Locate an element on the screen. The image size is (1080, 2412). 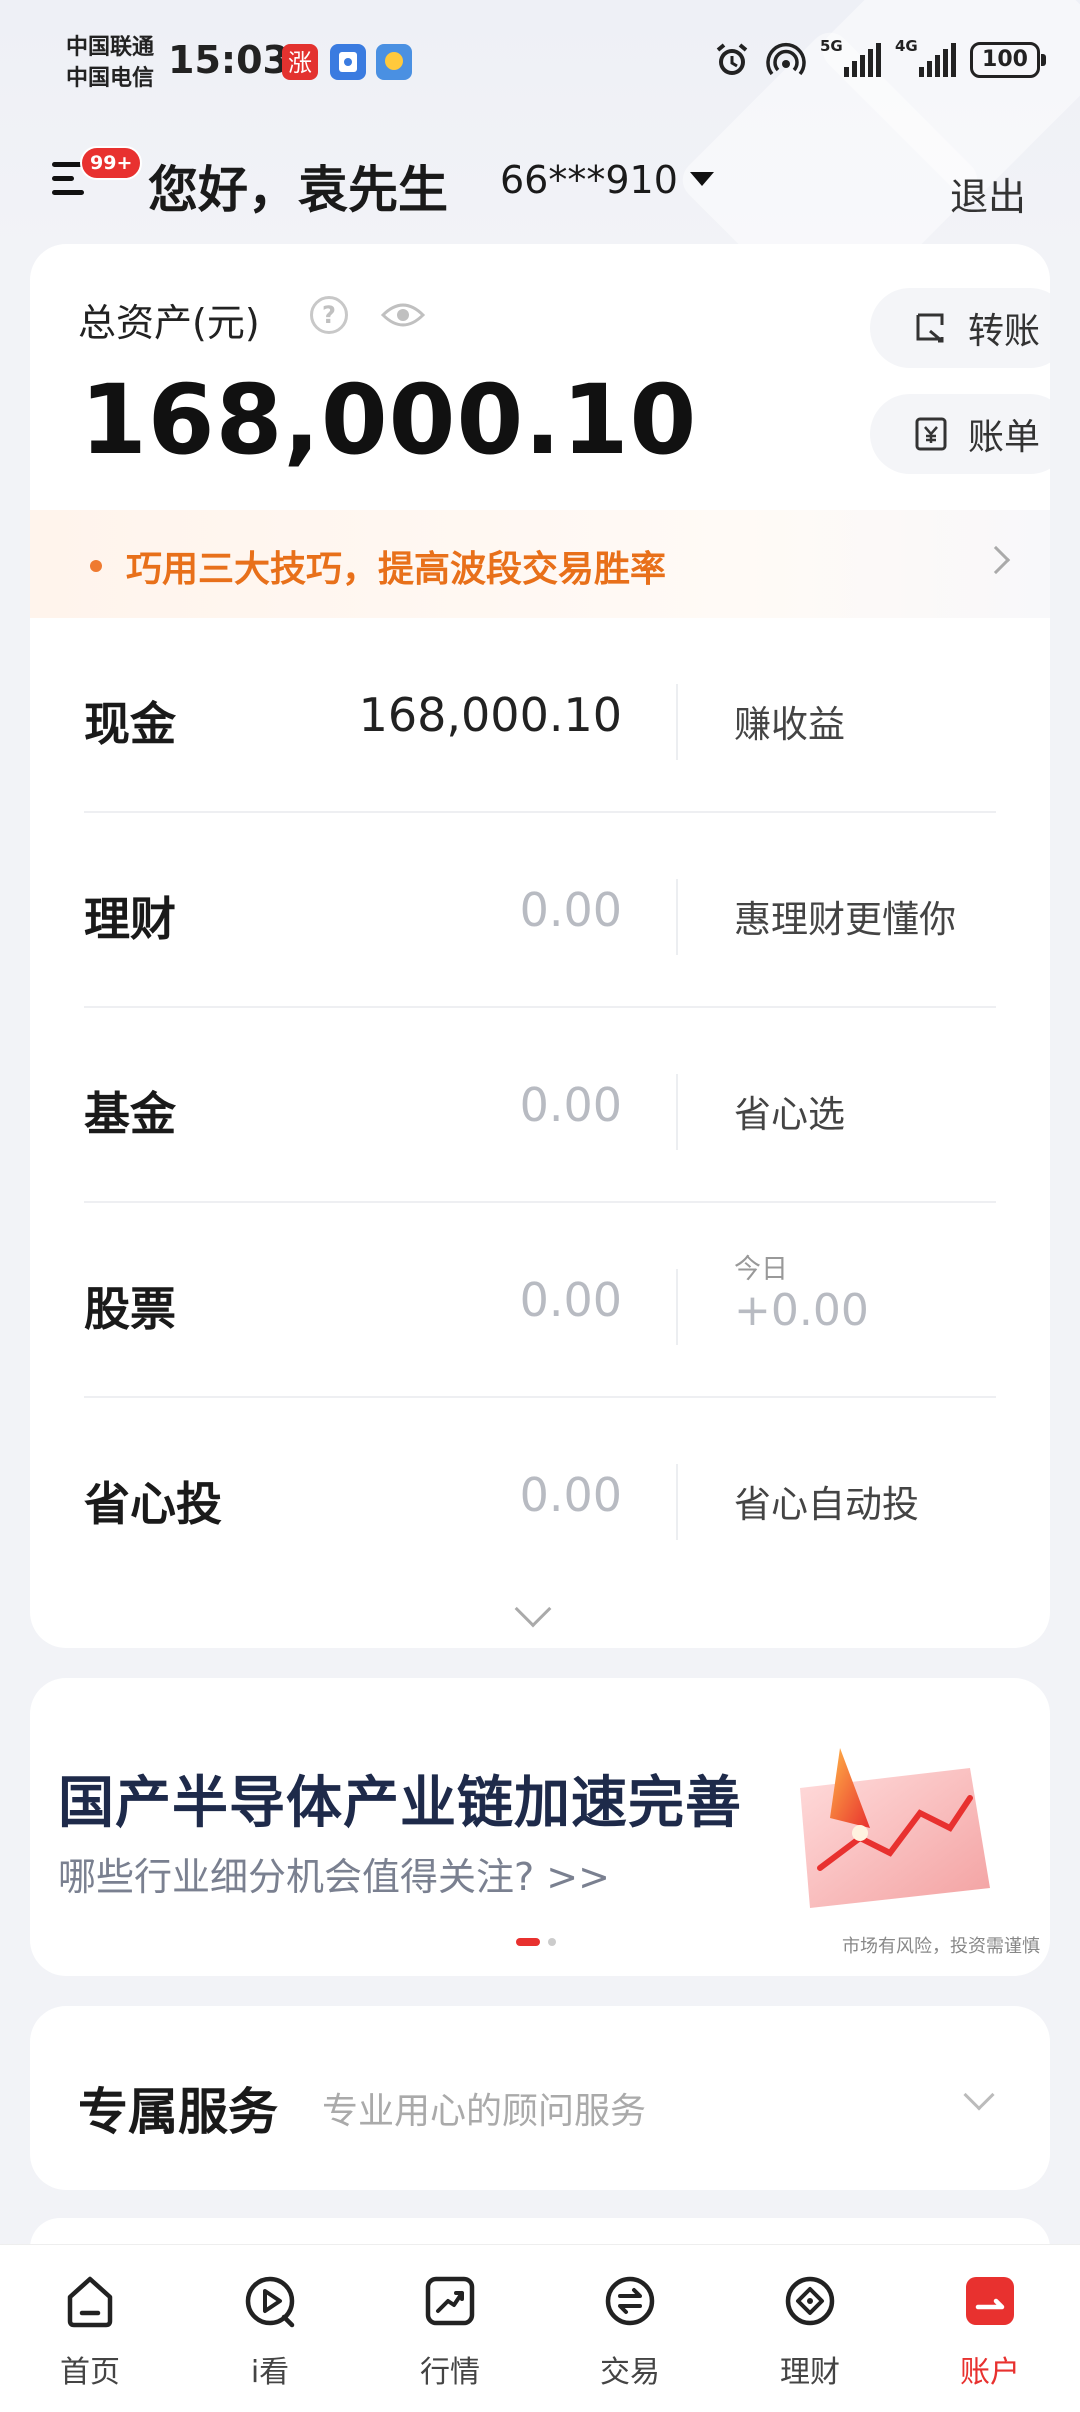
asset-row-auto-invest: 省心投 0.00 省心自动投 is located at coordinates (540, 1495).